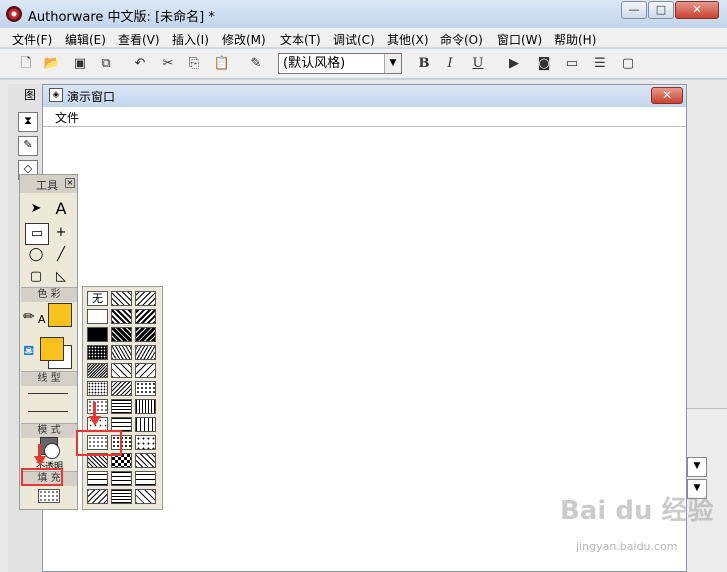  I want to click on mode-swatch-front, so click(52, 451).